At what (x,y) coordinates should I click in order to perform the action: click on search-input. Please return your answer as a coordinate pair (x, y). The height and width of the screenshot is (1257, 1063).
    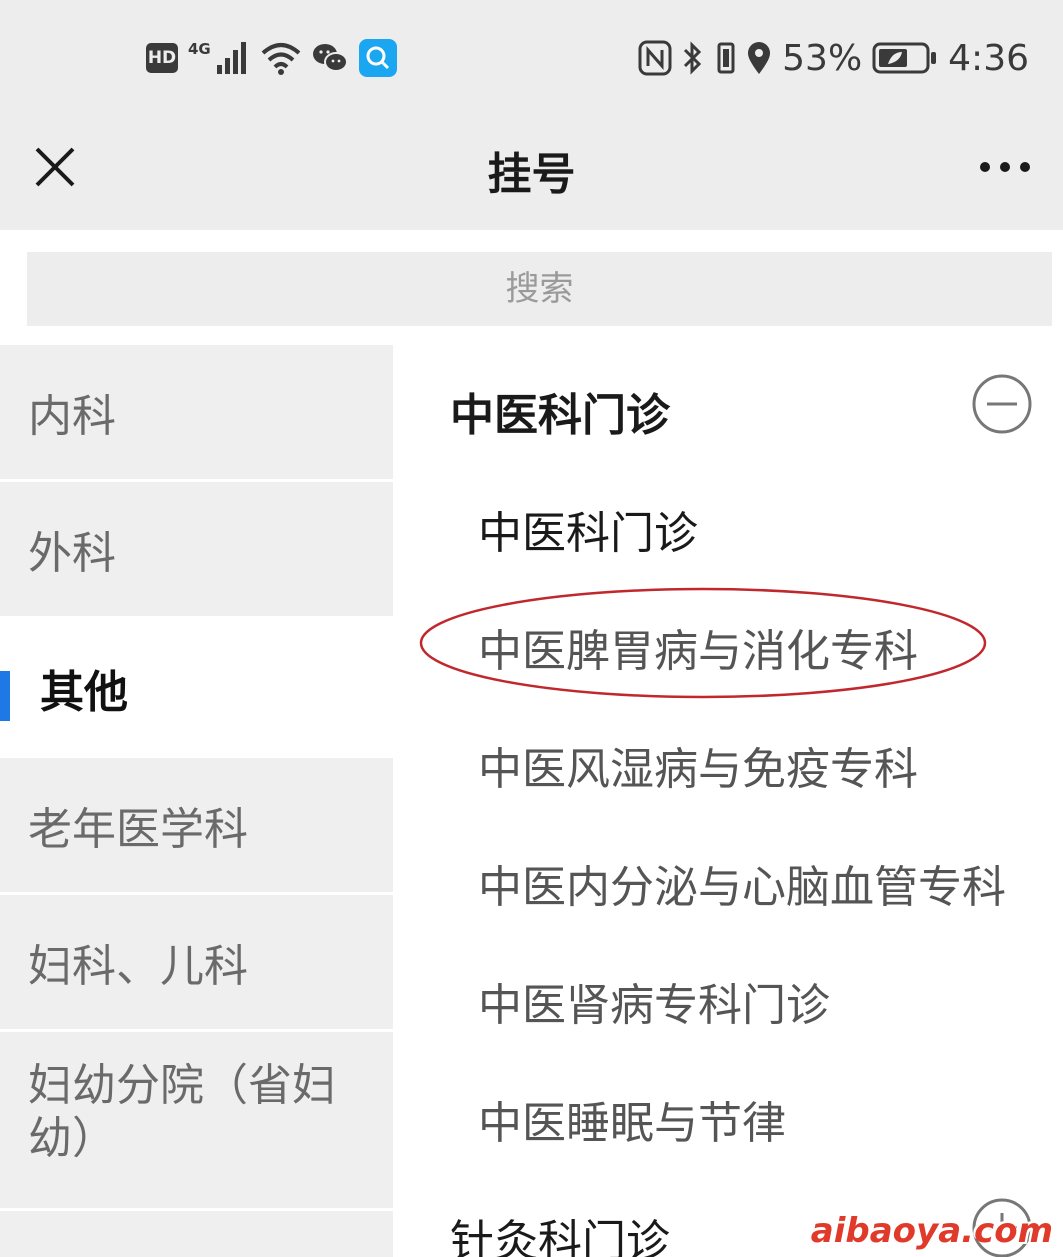
    Looking at the image, I should click on (539, 289).